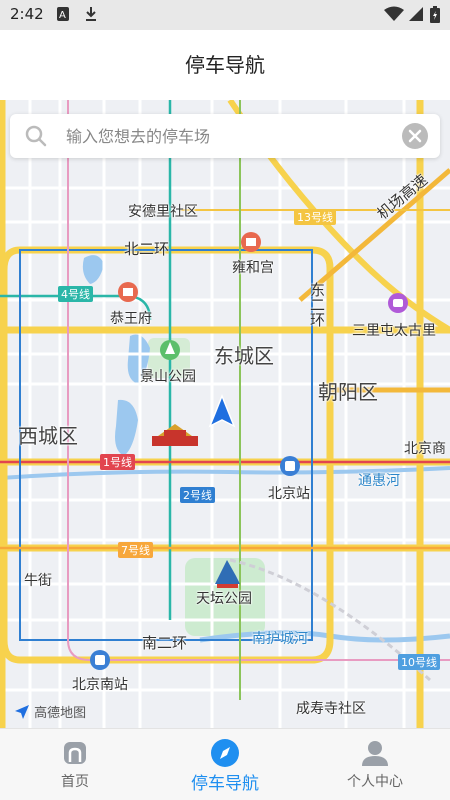 Image resolution: width=450 pixels, height=800 pixels. What do you see at coordinates (100, 685) in the screenshot?
I see `map-label-beijingnan: 北京南站` at bounding box center [100, 685].